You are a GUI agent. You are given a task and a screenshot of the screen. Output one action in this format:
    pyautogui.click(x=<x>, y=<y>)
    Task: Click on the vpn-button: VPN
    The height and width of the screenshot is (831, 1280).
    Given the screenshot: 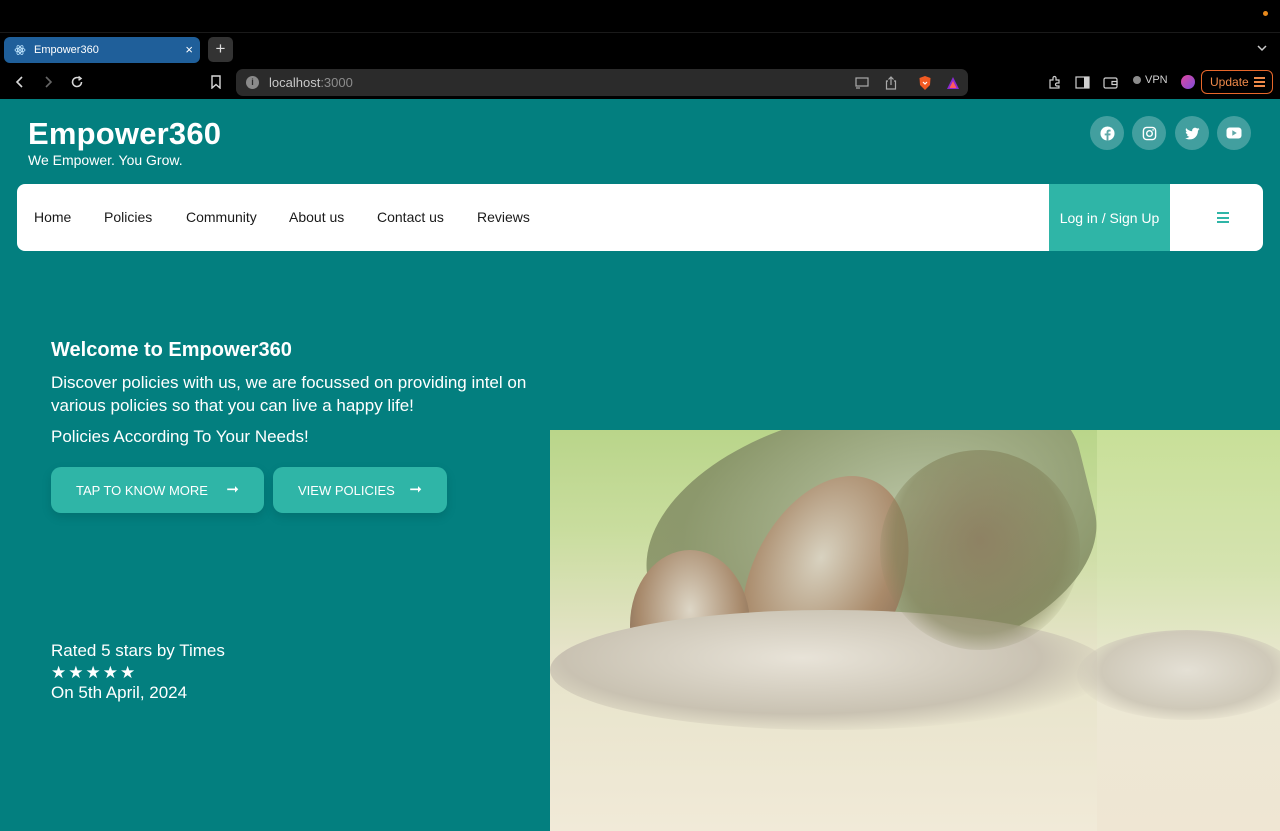 What is the action you would take?
    pyautogui.click(x=1150, y=80)
    